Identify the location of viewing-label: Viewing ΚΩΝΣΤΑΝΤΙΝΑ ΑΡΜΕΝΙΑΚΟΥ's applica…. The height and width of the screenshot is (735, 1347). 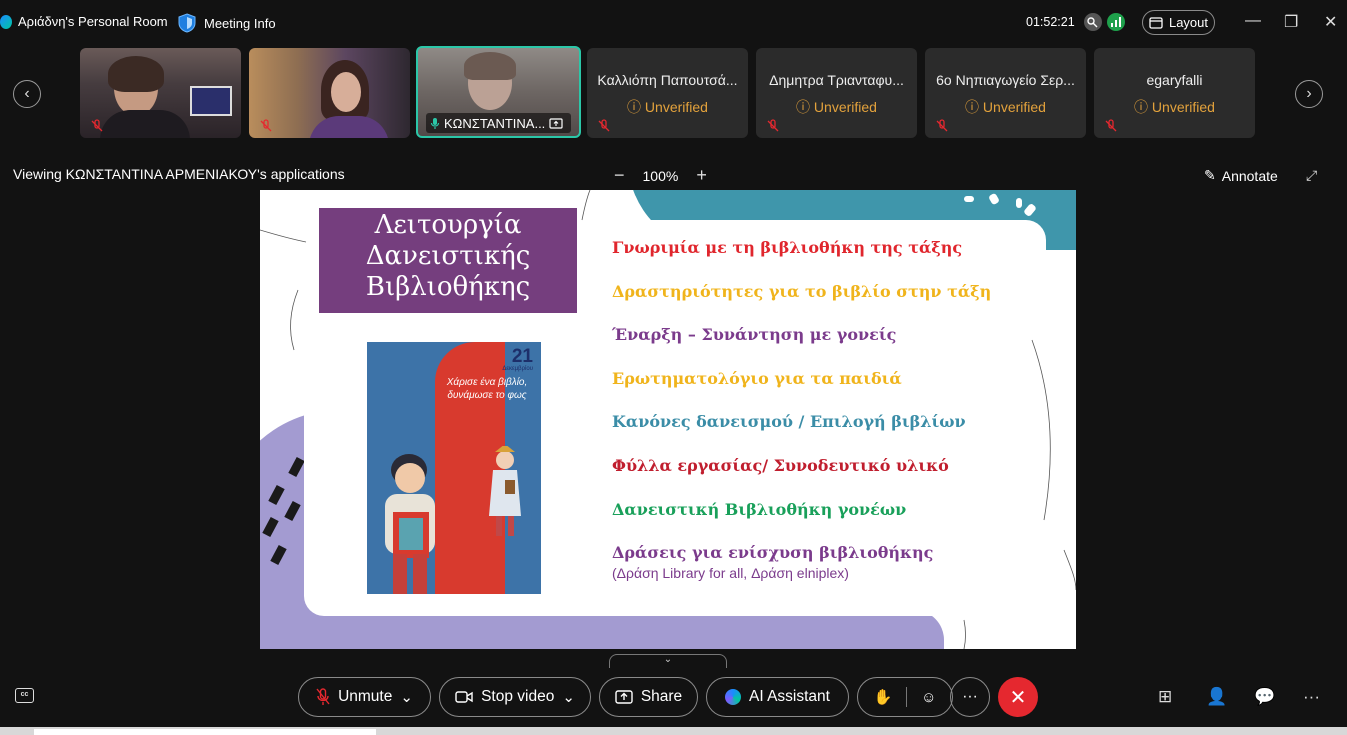
(179, 174).